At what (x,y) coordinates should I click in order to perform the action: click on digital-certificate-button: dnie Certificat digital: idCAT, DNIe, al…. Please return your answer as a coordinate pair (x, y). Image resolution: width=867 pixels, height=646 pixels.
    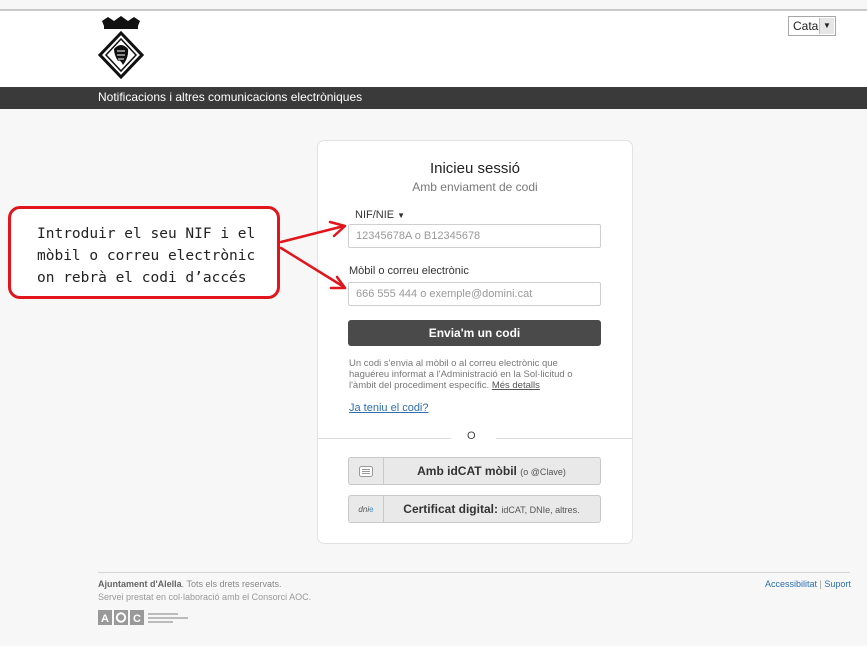
    Looking at the image, I should click on (474, 509).